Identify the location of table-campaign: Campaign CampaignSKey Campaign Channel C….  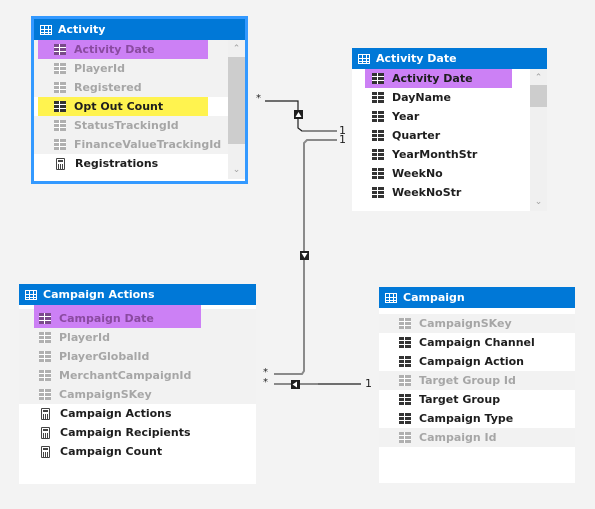
(477, 385).